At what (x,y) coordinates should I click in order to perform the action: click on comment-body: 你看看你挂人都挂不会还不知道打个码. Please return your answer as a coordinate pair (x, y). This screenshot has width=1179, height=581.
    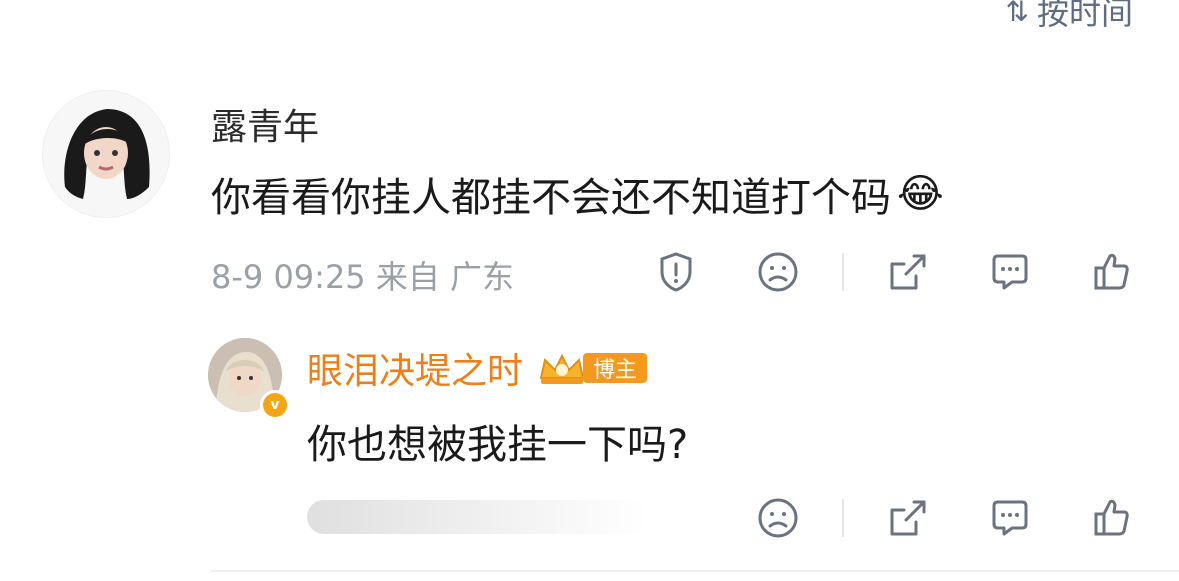
    Looking at the image, I should click on (551, 198).